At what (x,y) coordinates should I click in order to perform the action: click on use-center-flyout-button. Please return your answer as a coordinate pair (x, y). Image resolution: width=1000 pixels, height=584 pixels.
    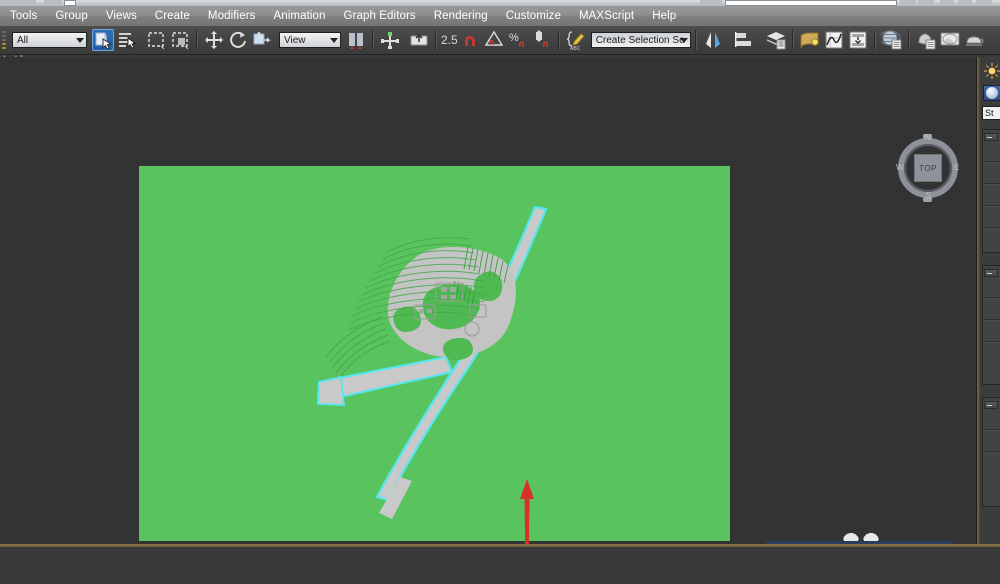
    Looking at the image, I should click on (356, 40).